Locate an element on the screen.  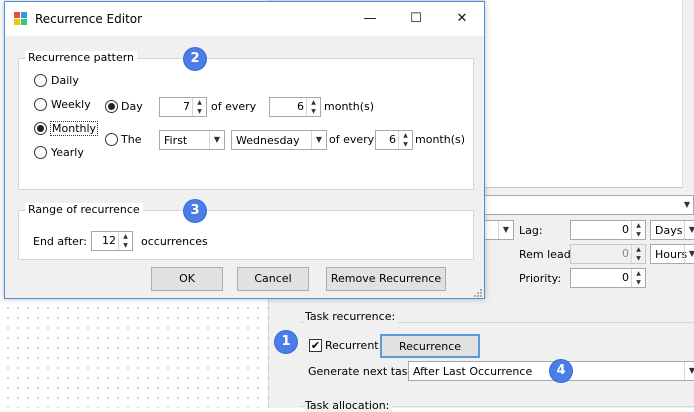
close-icon: ✕ is located at coordinates (462, 19).